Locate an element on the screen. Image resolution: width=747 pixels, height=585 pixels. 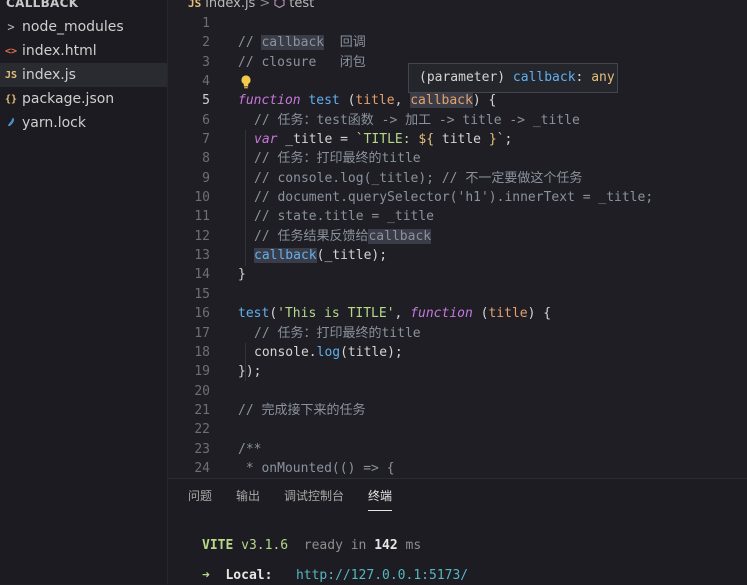
tab-output: 输出 is located at coordinates (248, 499).